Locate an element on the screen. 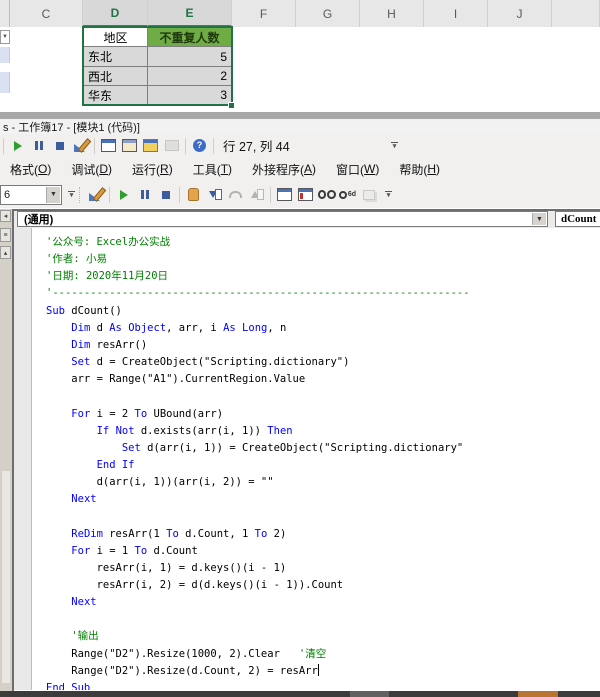 The image size is (600, 697). menu-bar: 格式(O) 调试(D) 运行(R) 工具(T) 外接程序(A) 窗口(W) 帮助(H) is located at coordinates (300, 169).